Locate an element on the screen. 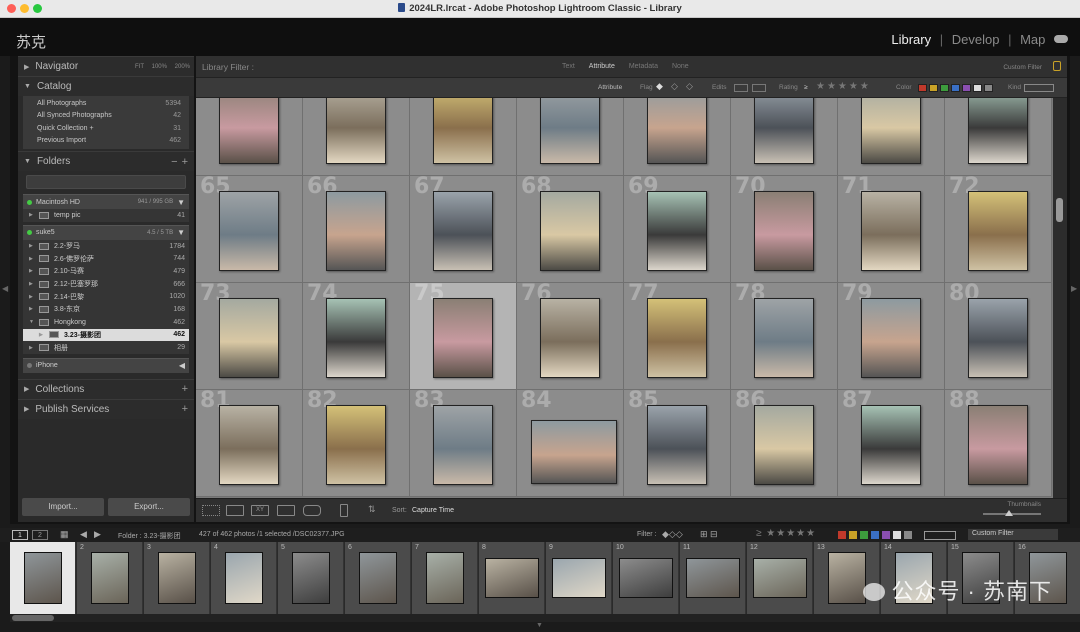 The height and width of the screenshot is (632, 1080). volume-iphone: iPhone ◀ is located at coordinates (106, 365).